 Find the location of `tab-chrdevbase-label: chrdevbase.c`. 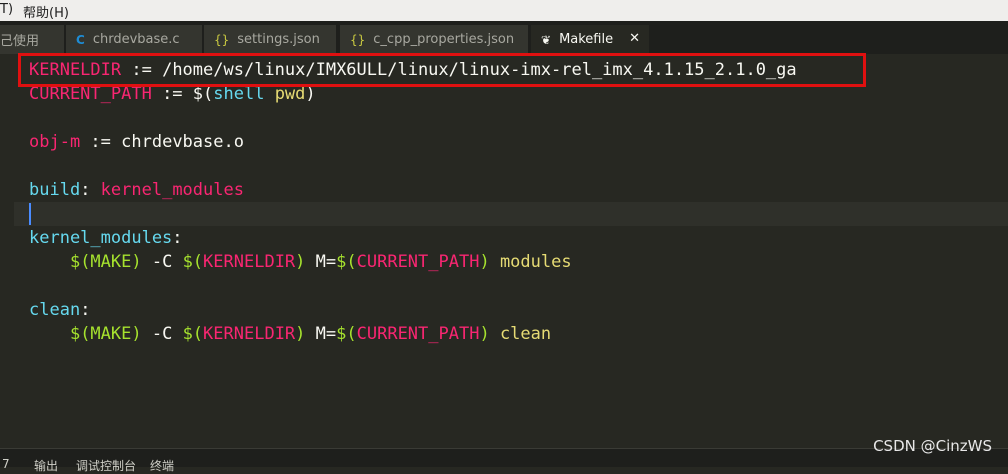

tab-chrdevbase-label: chrdevbase.c is located at coordinates (136, 39).